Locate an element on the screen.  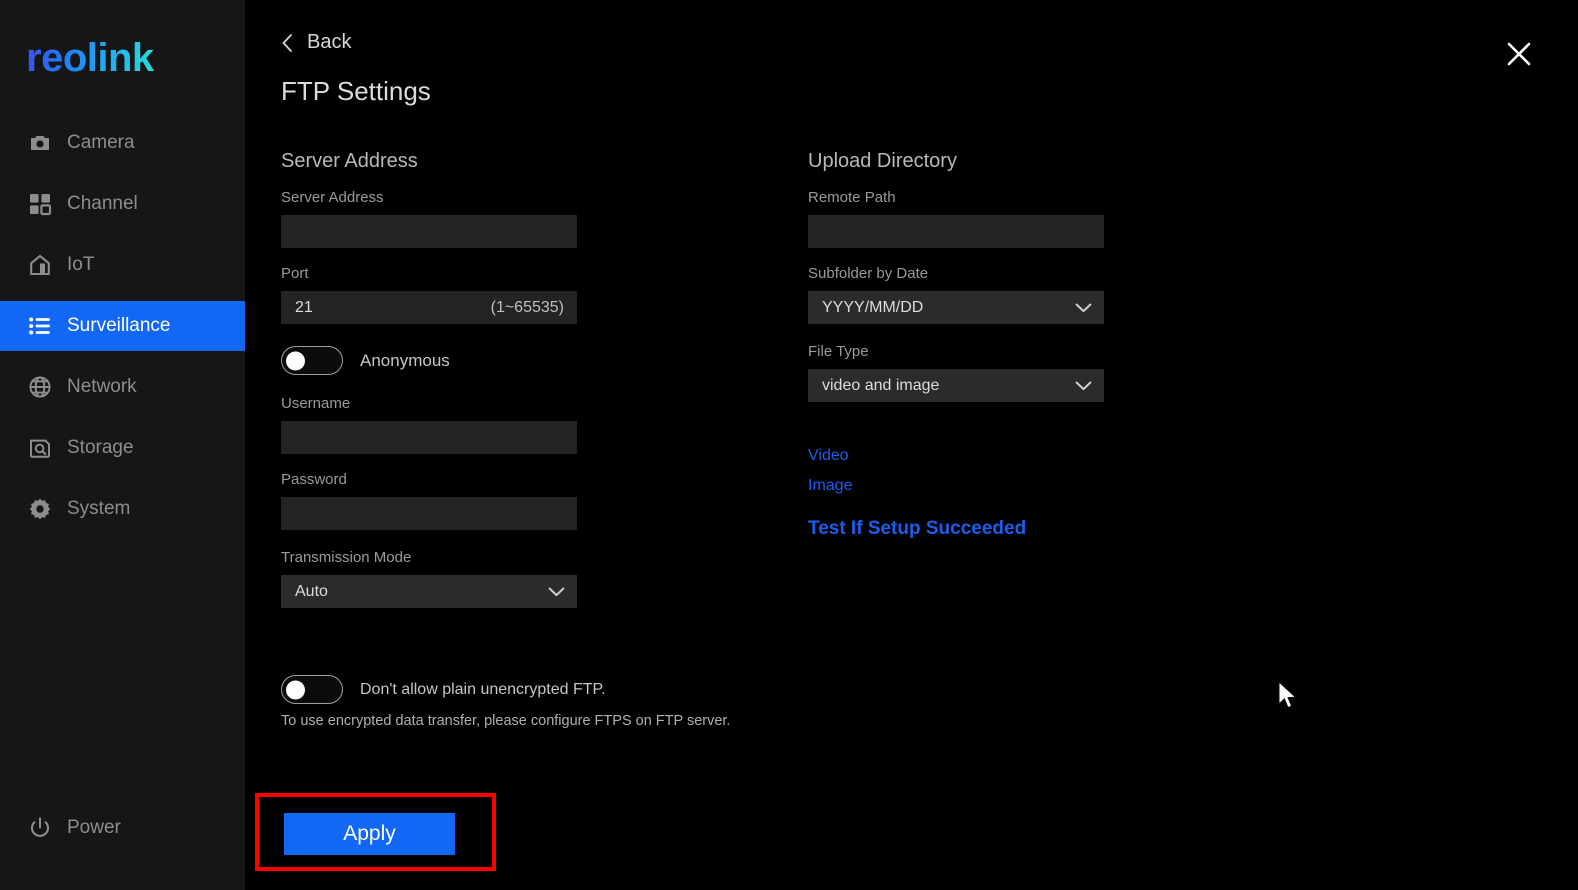
password-input is located at coordinates (429, 513).